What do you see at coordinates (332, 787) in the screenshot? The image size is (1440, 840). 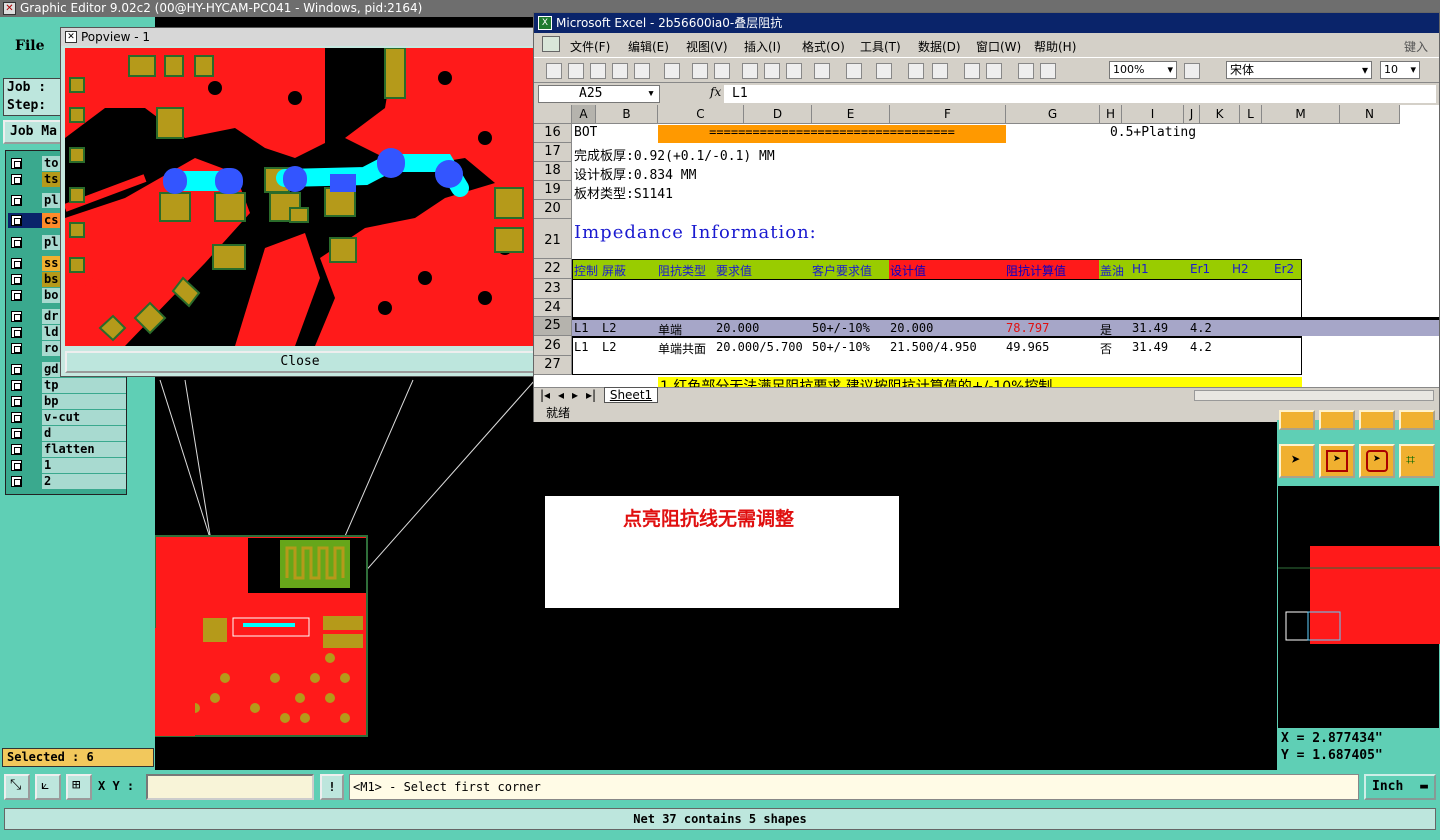 I see `execute-button: !` at bounding box center [332, 787].